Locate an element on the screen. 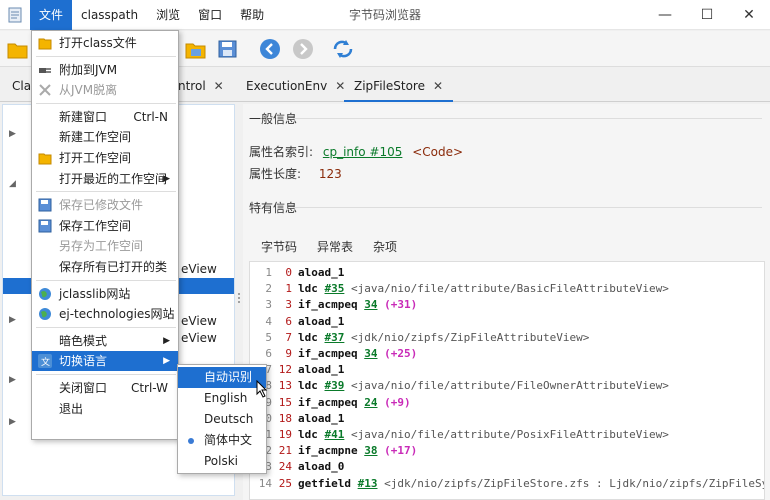  shortcut-label: Ctrl-N is located at coordinates (150, 116).